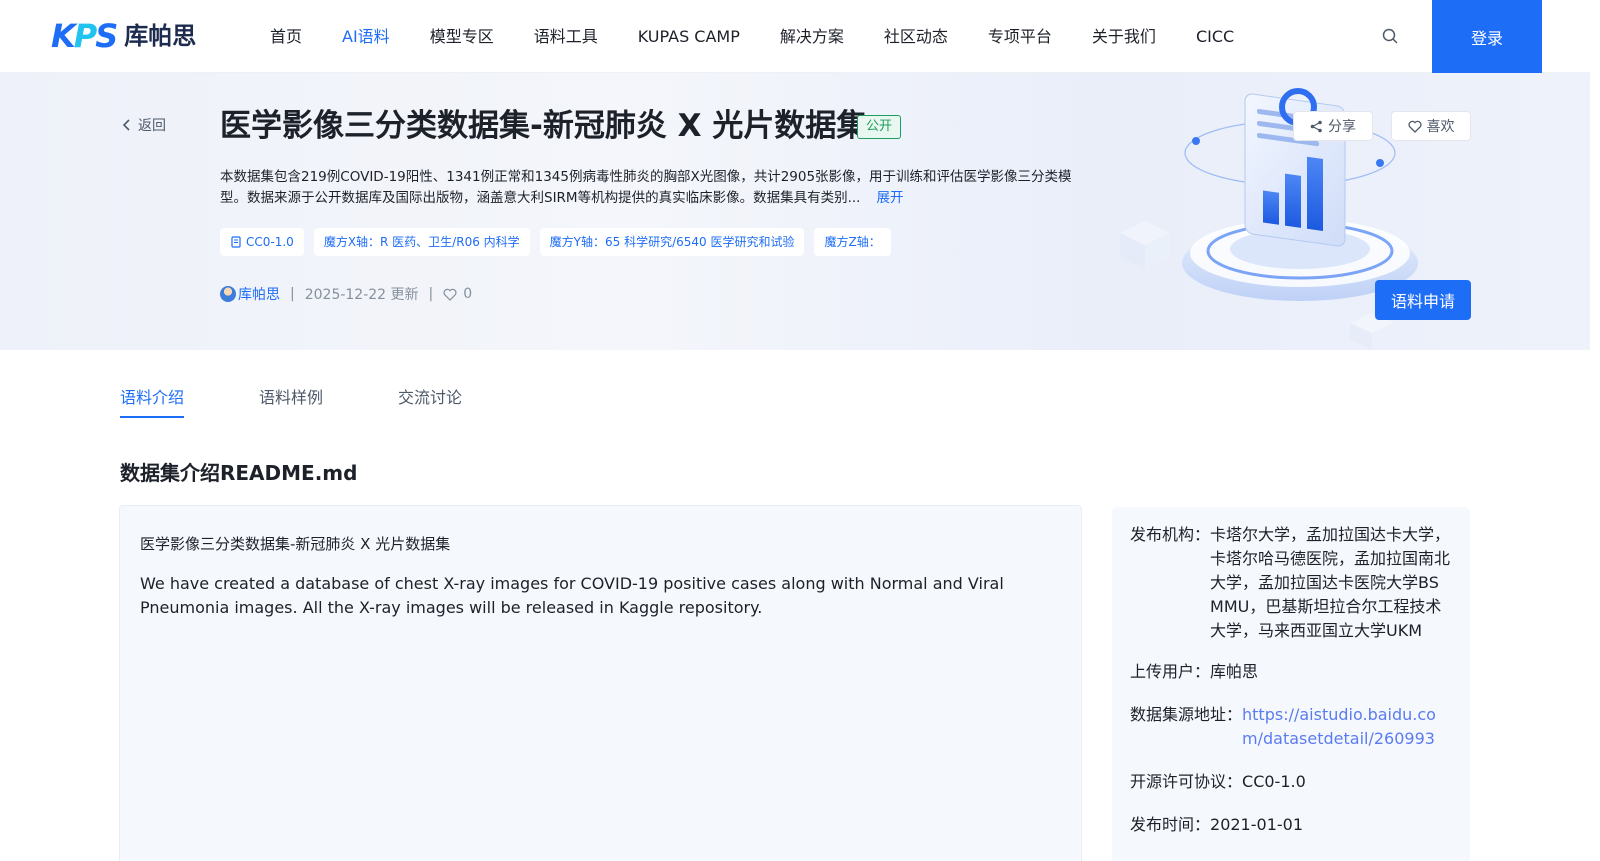 The image size is (1600, 861). I want to click on section-title: 数据集介绍README.md, so click(239, 473).